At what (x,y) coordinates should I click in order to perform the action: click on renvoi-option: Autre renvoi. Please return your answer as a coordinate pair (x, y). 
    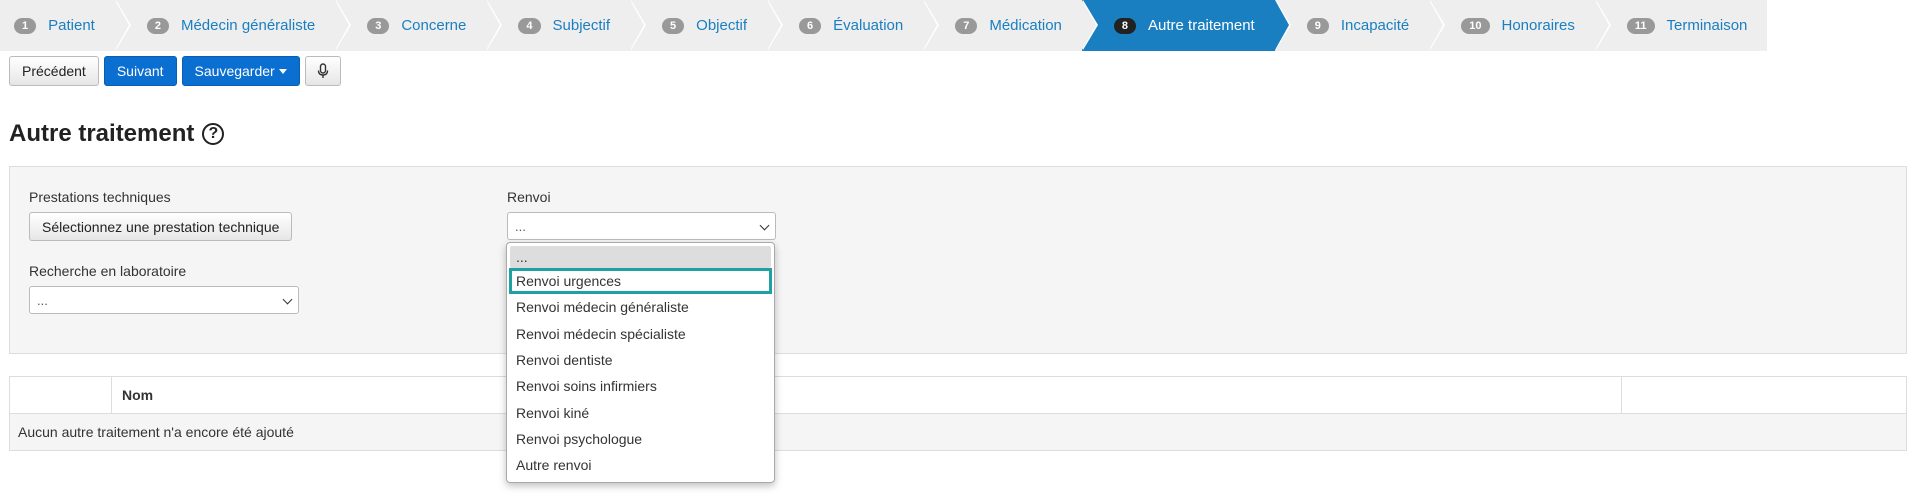
    Looking at the image, I should click on (640, 465).